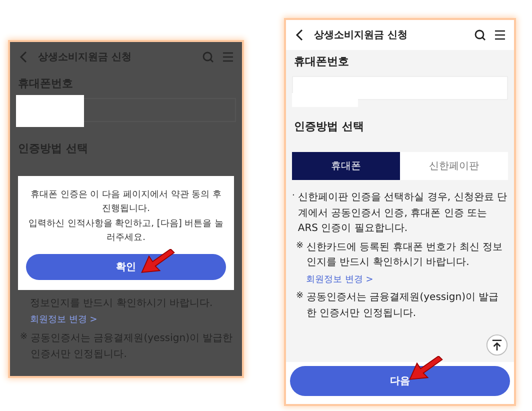 This screenshot has height=411, width=532. I want to click on dialog-message: 휴대폰 인증은 이 다음 페이지에서 약관 동의 후 진행됩니다. 입력하신 인적사항을 확인하고, [다음] 버튼을 눌러주세요., so click(126, 217).